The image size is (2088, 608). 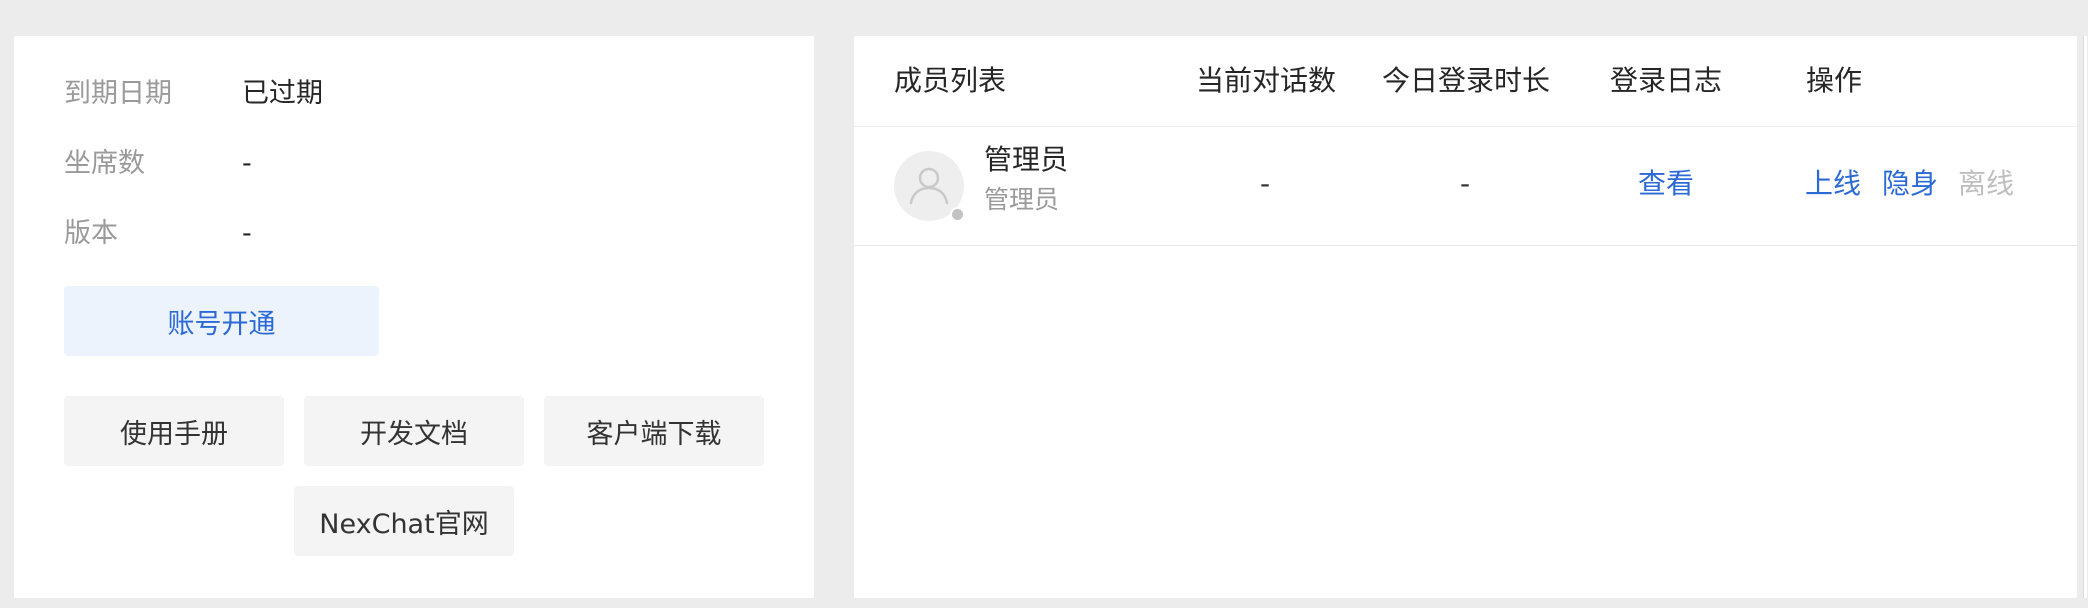 I want to click on version-label: 版本, so click(x=91, y=233).